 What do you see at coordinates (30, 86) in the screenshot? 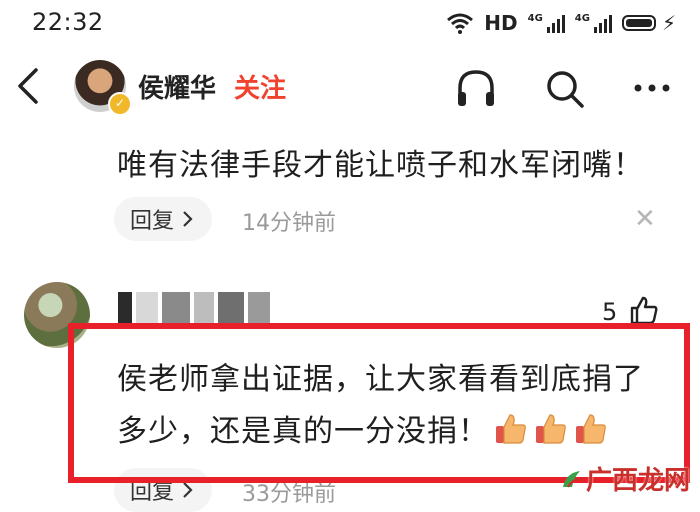
I see `back-icon` at bounding box center [30, 86].